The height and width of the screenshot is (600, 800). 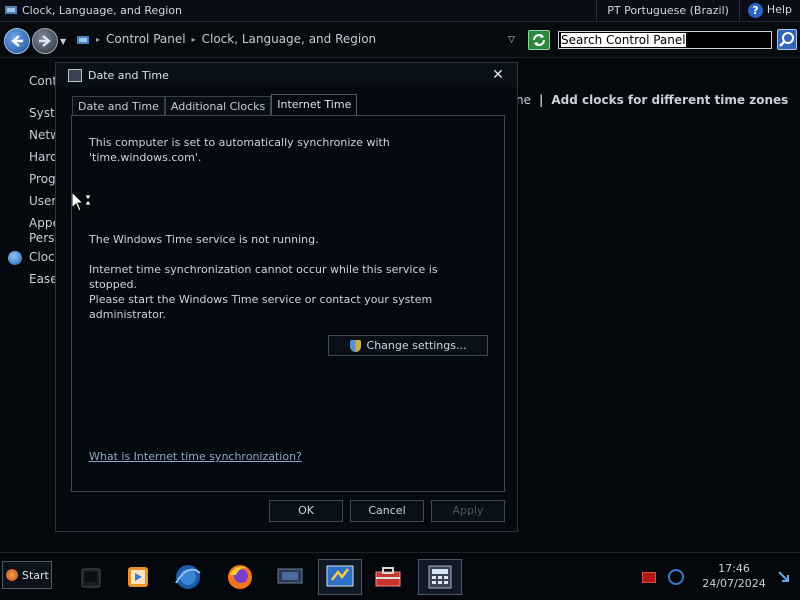 I want to click on tab-internet-time: Internet Time, so click(x=314, y=104).